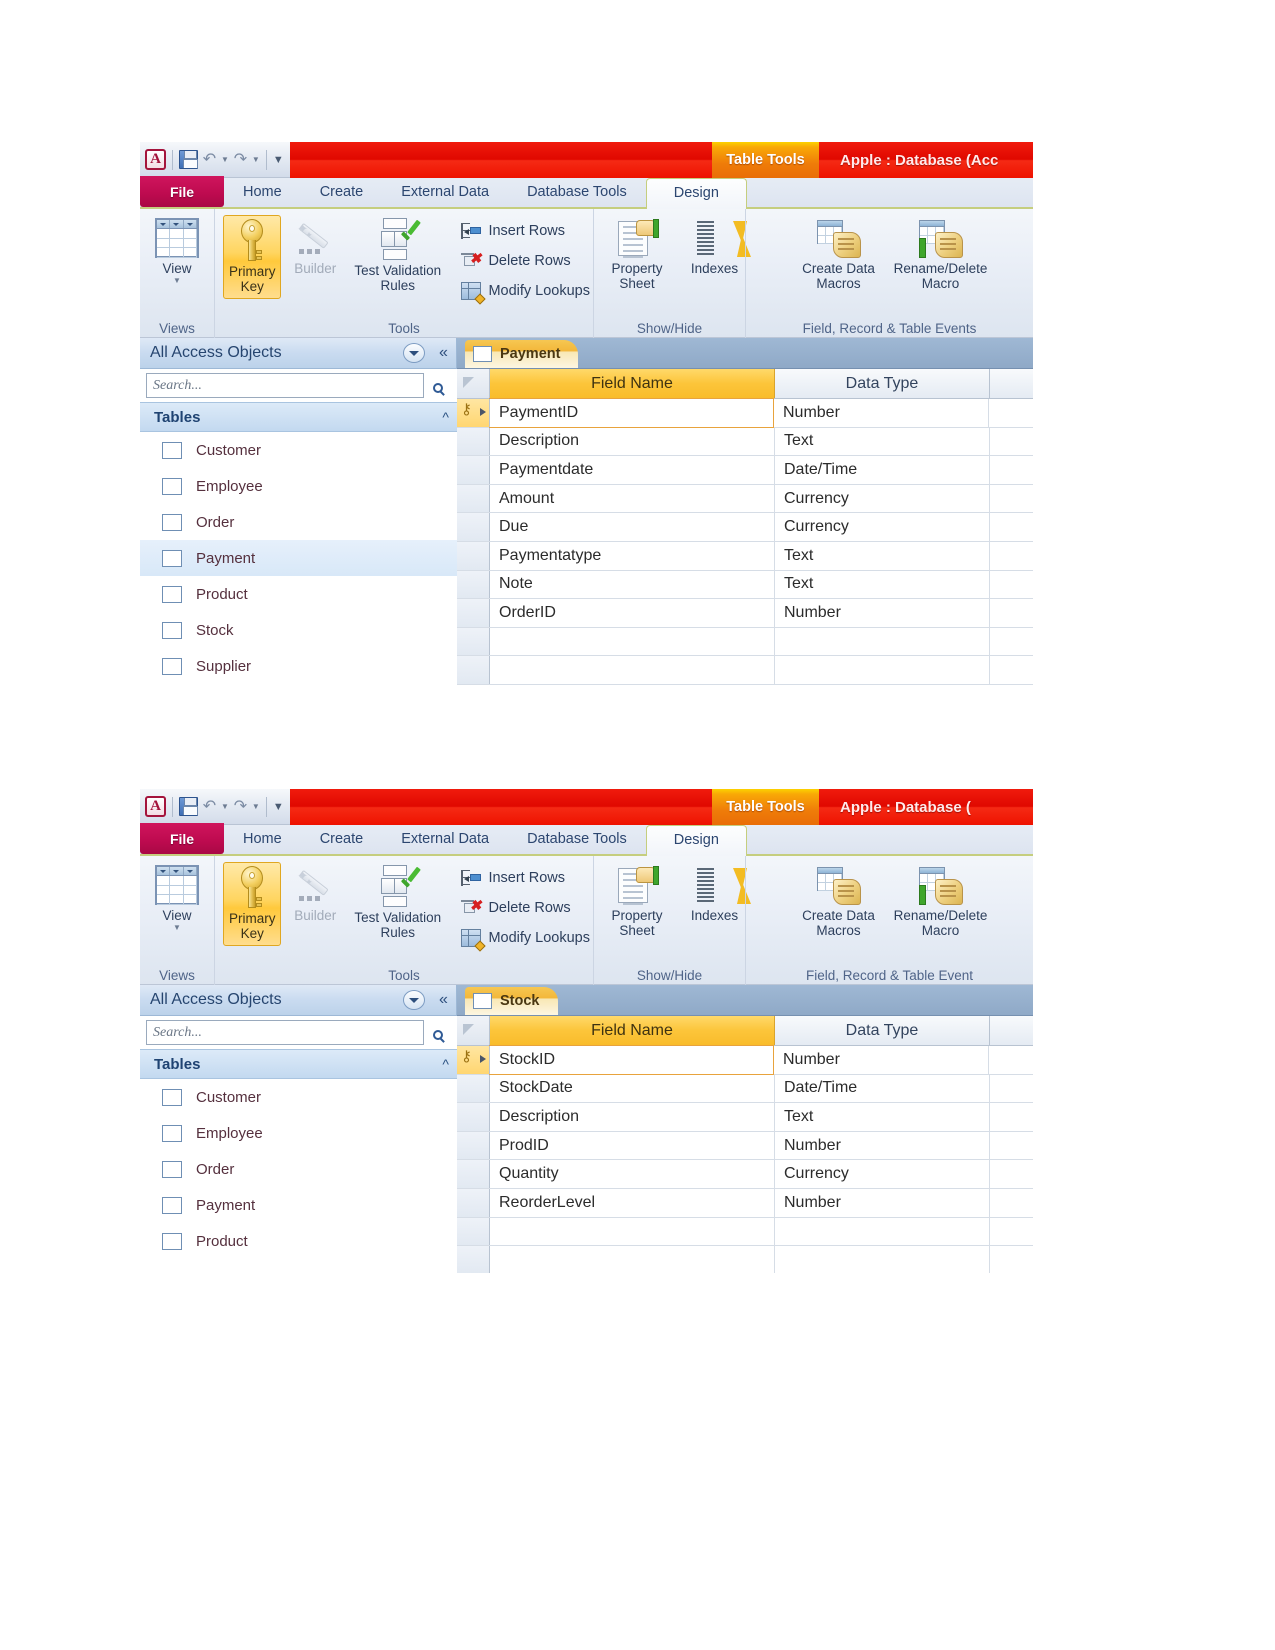 The image size is (1275, 1650). Describe the element at coordinates (632, 555) in the screenshot. I see `field-name-cell: Paymentatype` at that location.